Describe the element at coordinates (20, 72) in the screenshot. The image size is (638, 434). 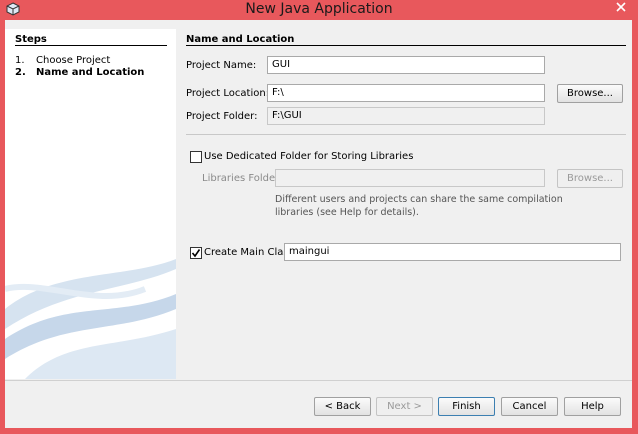
I see `step-number: 2.` at that location.